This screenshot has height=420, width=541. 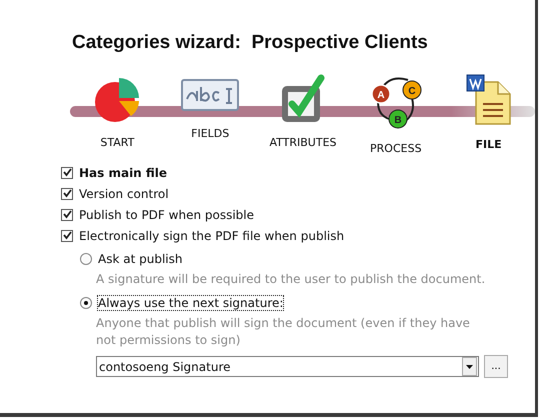 I want to click on option-description: A signature will be required to the user to publish the document., so click(x=291, y=279).